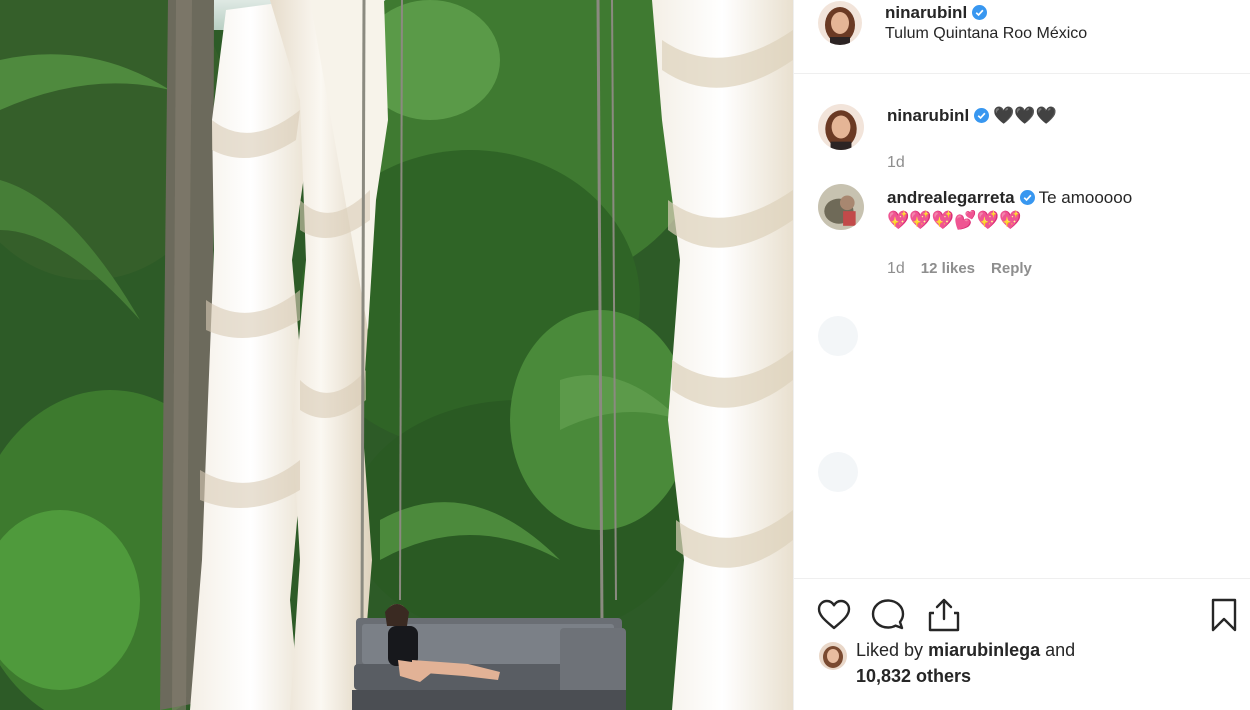  I want to click on liked-by-connector: and, so click(1060, 650).